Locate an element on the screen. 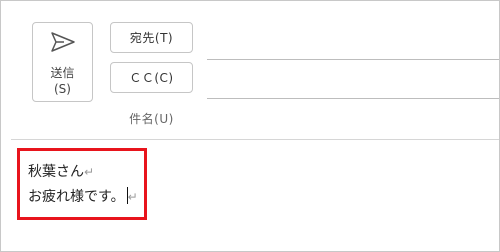  message-body-line: 秋葉さん↵ is located at coordinates (61, 172).